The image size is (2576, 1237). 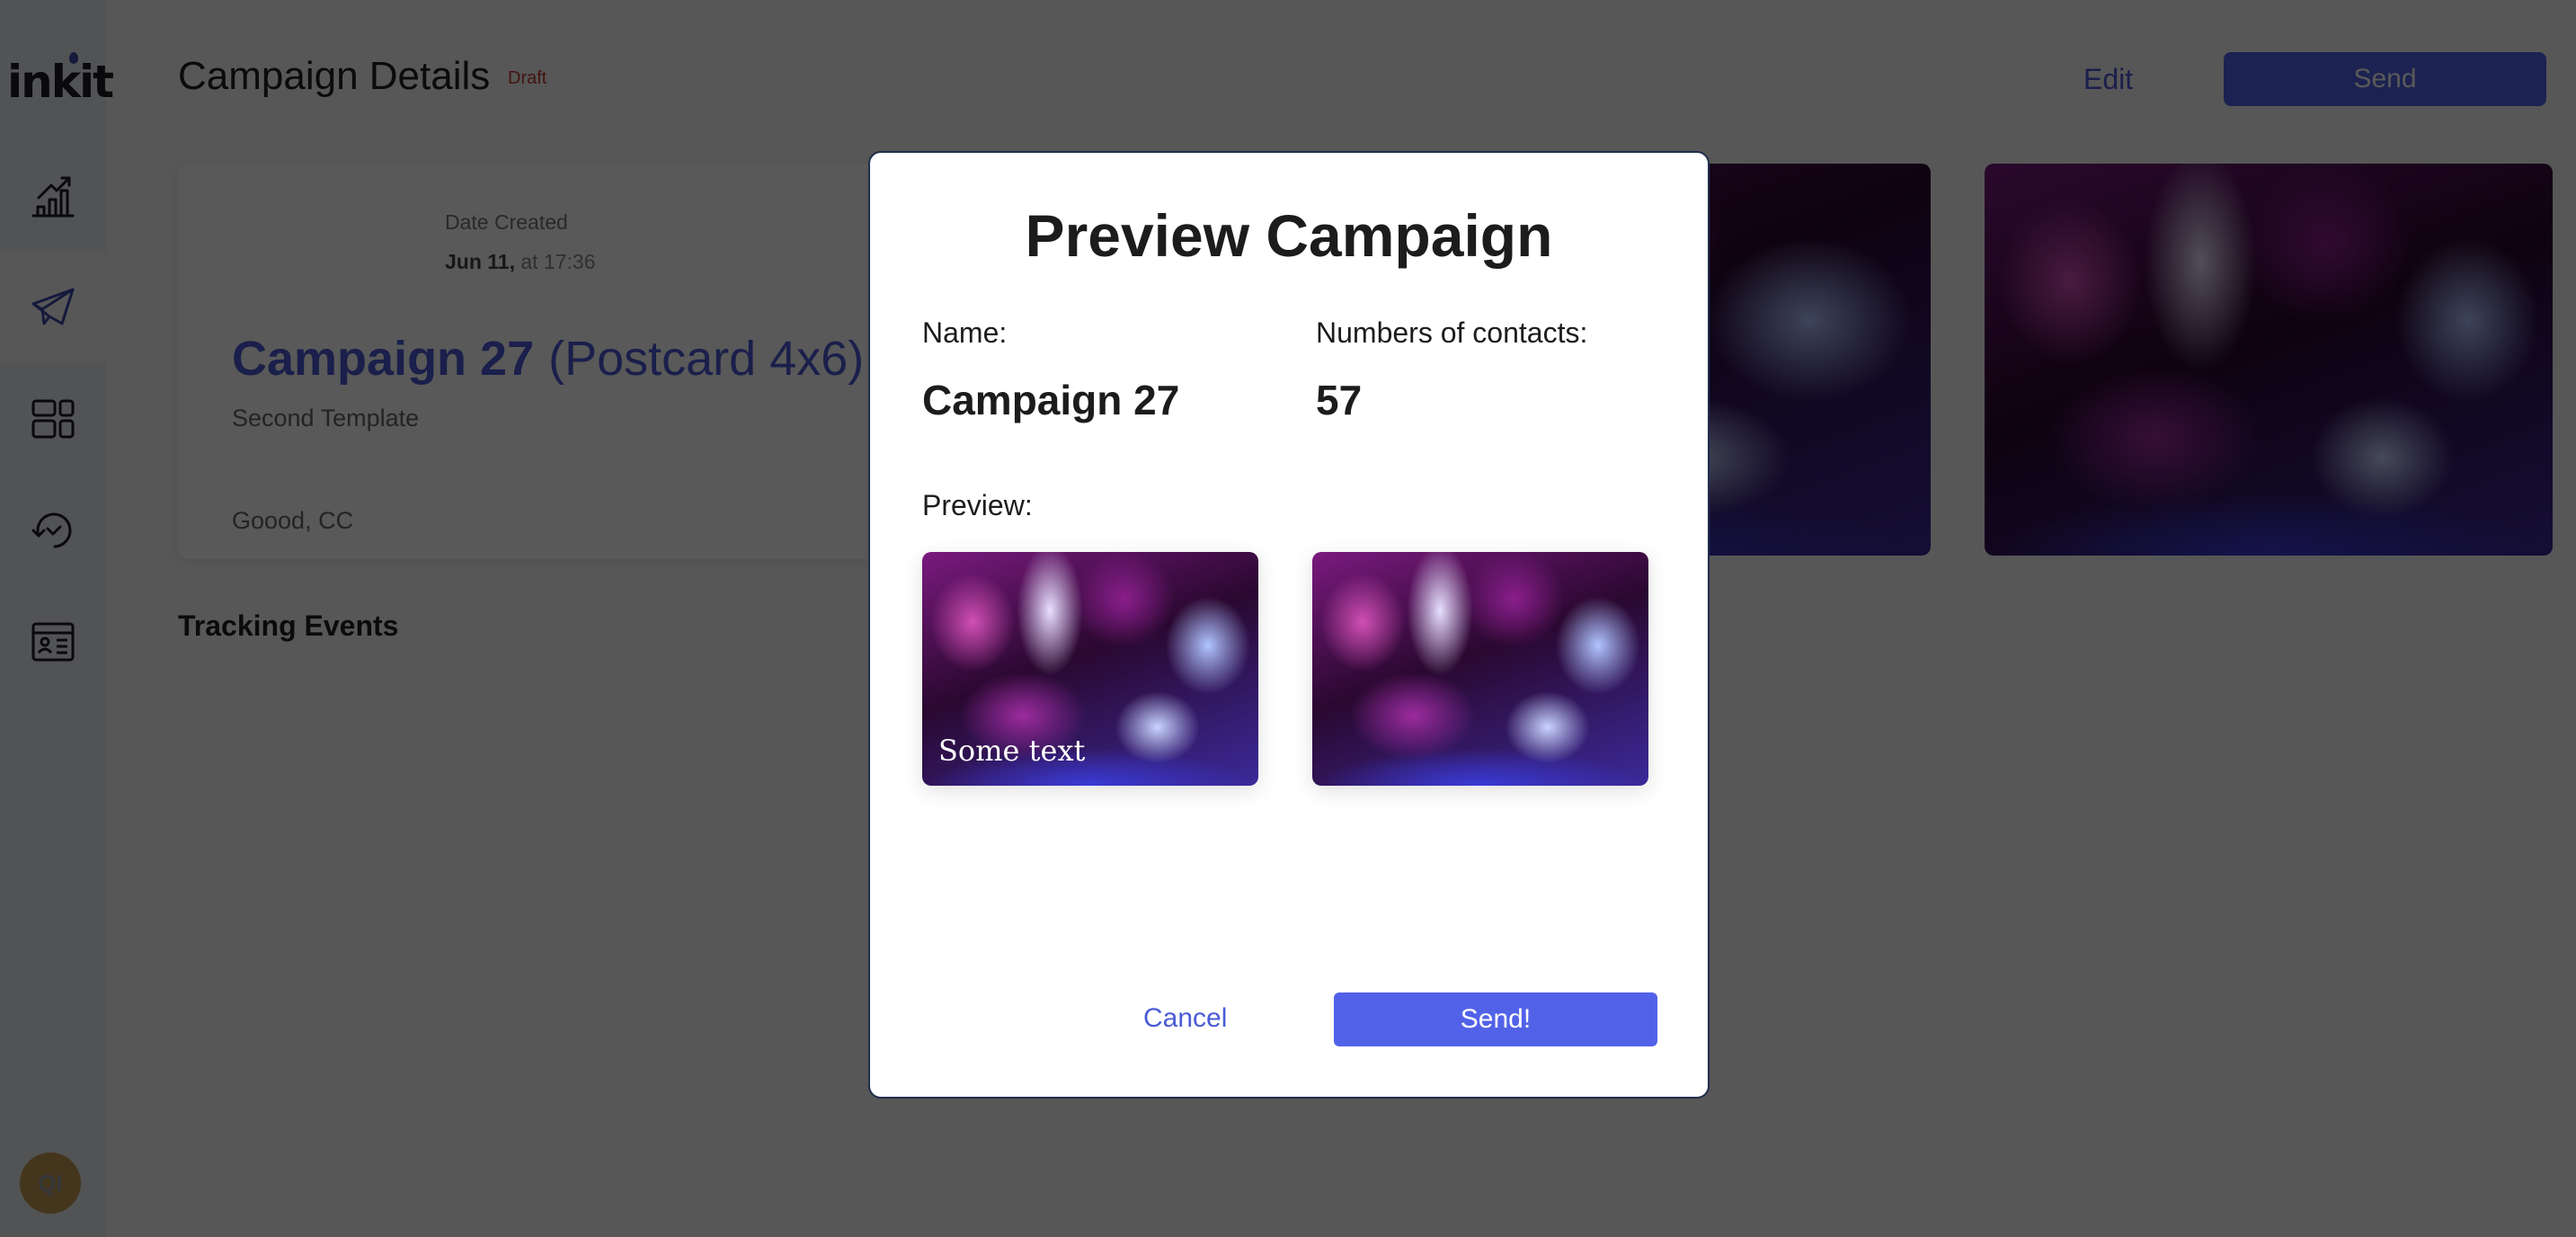 What do you see at coordinates (965, 332) in the screenshot?
I see `name-label: Name:` at bounding box center [965, 332].